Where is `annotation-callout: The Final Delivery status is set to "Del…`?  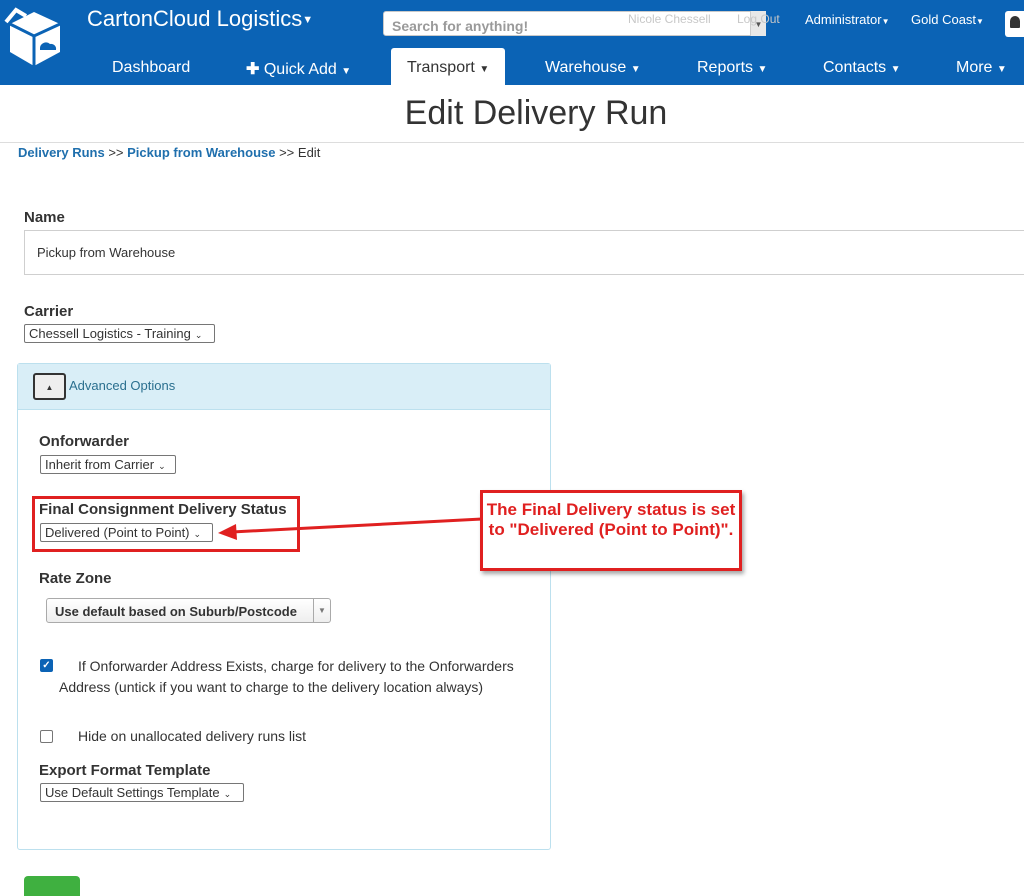
annotation-callout: The Final Delivery status is set to "Del… is located at coordinates (611, 530).